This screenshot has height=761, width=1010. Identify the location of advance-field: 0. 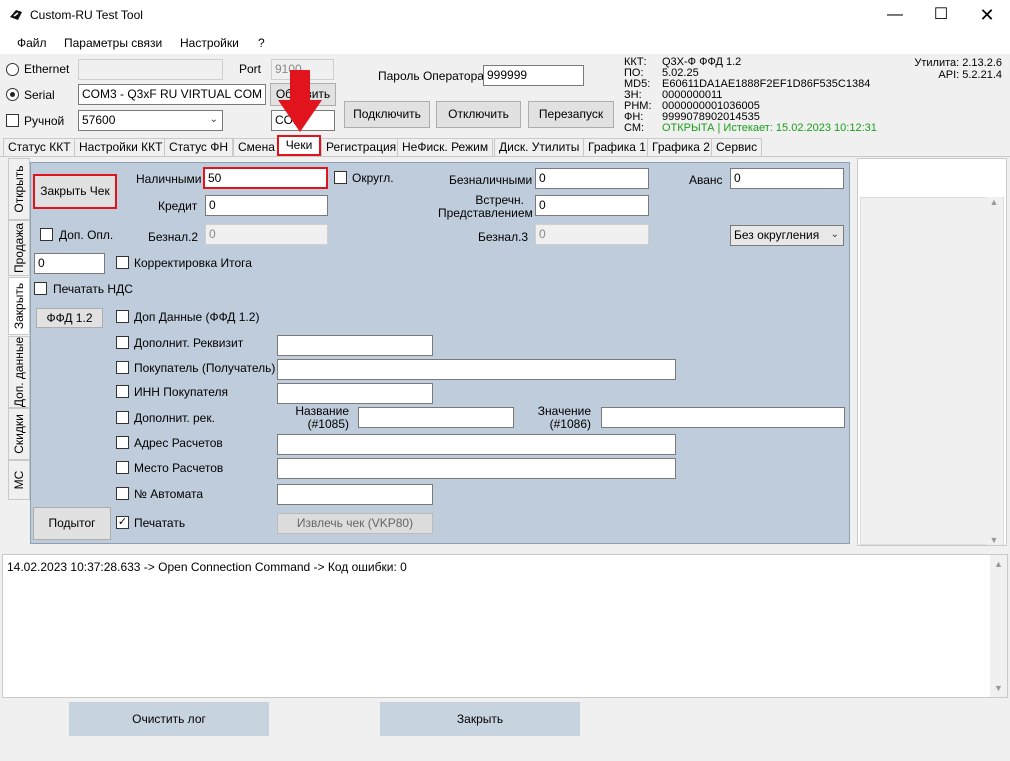
(787, 178).